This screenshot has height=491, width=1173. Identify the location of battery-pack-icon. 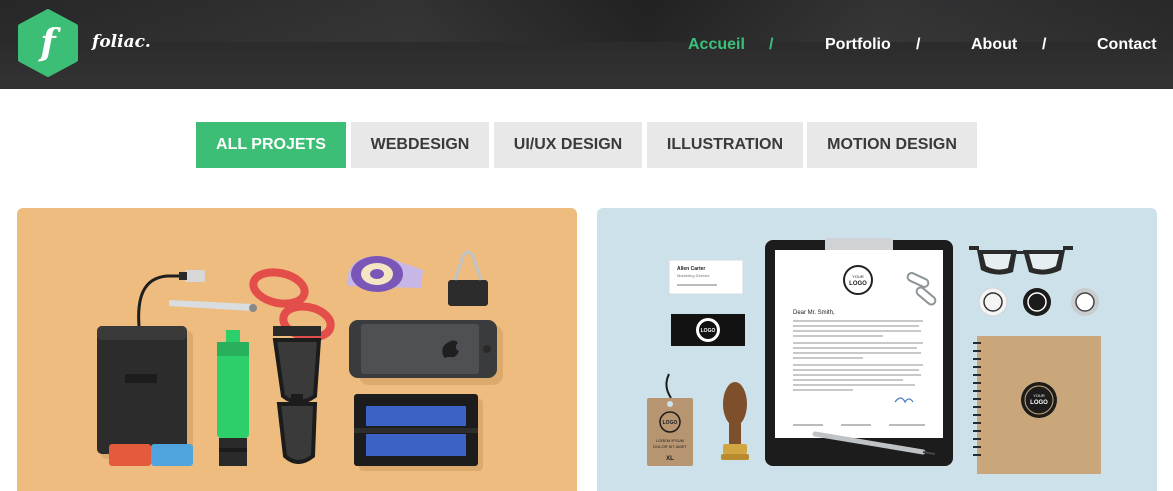
(416, 430).